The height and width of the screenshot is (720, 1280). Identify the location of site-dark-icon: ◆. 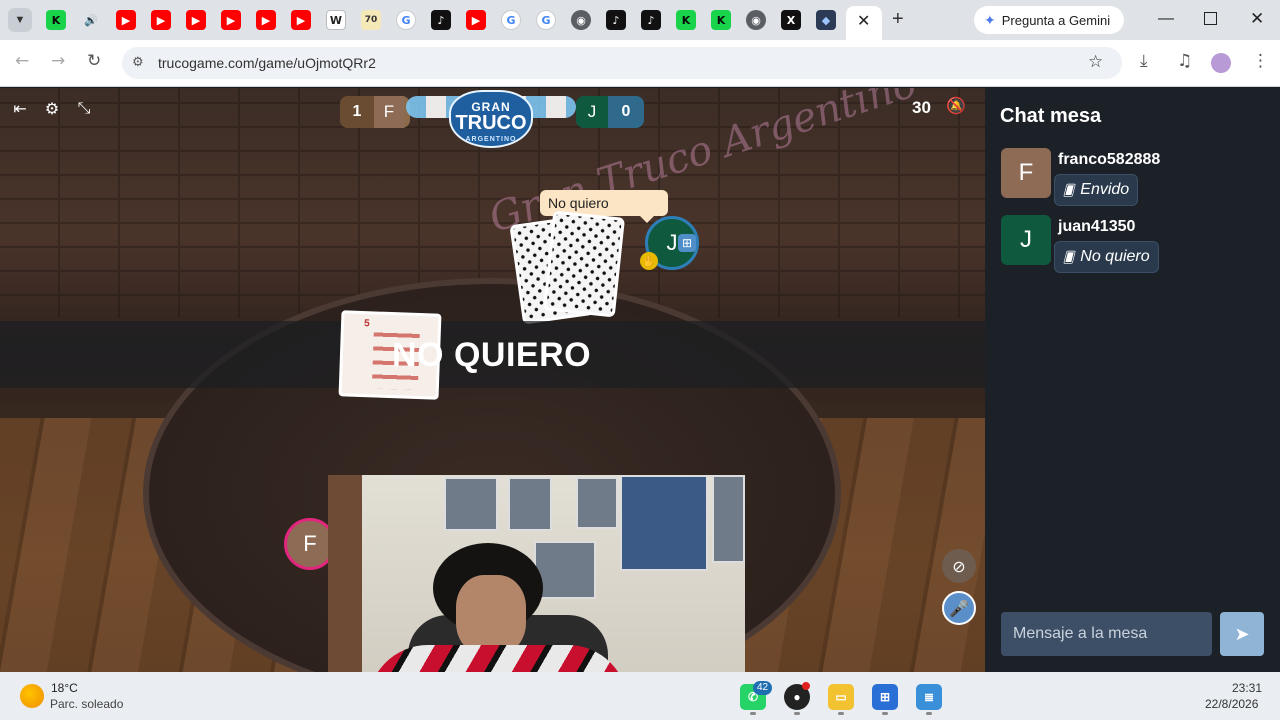
(826, 20).